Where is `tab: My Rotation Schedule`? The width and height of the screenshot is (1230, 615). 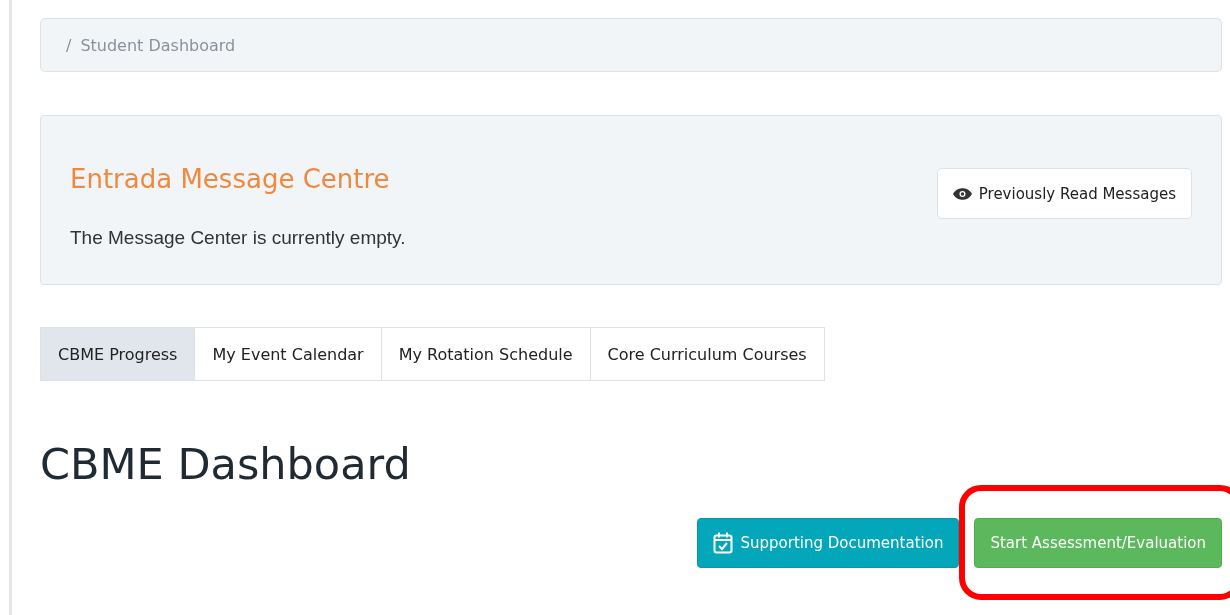 tab: My Rotation Schedule is located at coordinates (485, 354).